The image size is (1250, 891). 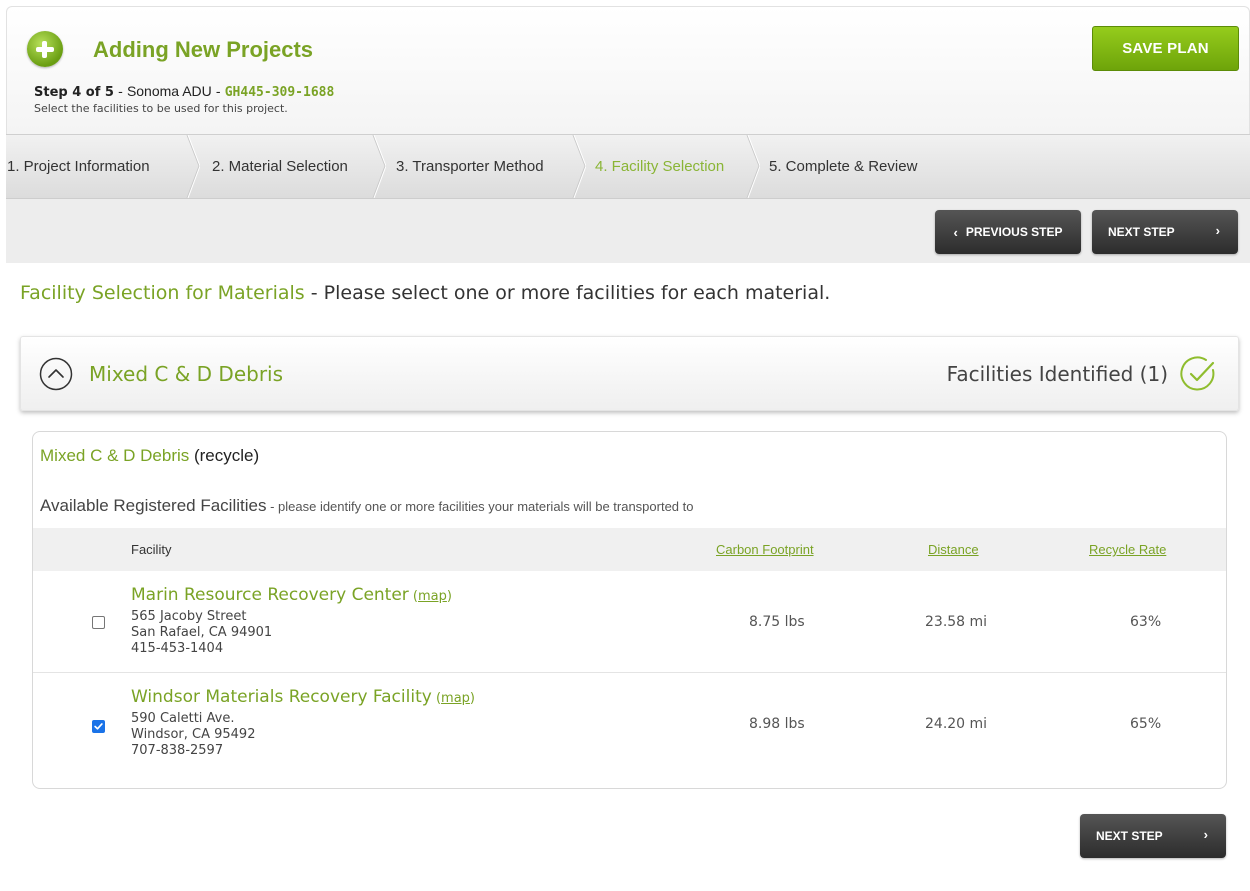 I want to click on carbon-footprint-value: 8.75 lbs, so click(x=777, y=622).